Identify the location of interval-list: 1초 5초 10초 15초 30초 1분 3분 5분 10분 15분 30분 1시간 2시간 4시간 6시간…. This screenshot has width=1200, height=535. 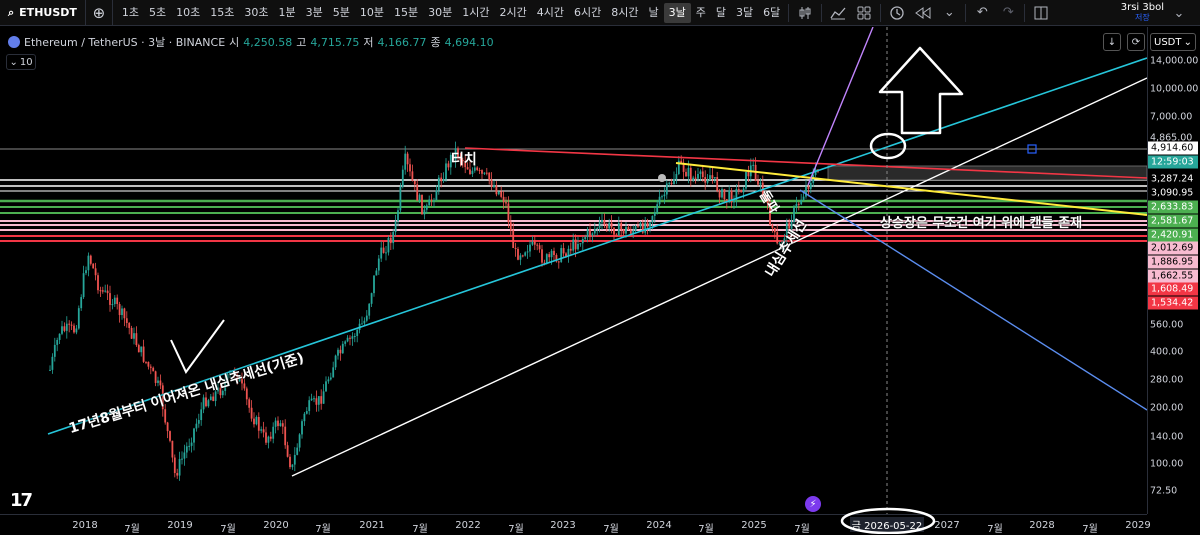
(449, 12).